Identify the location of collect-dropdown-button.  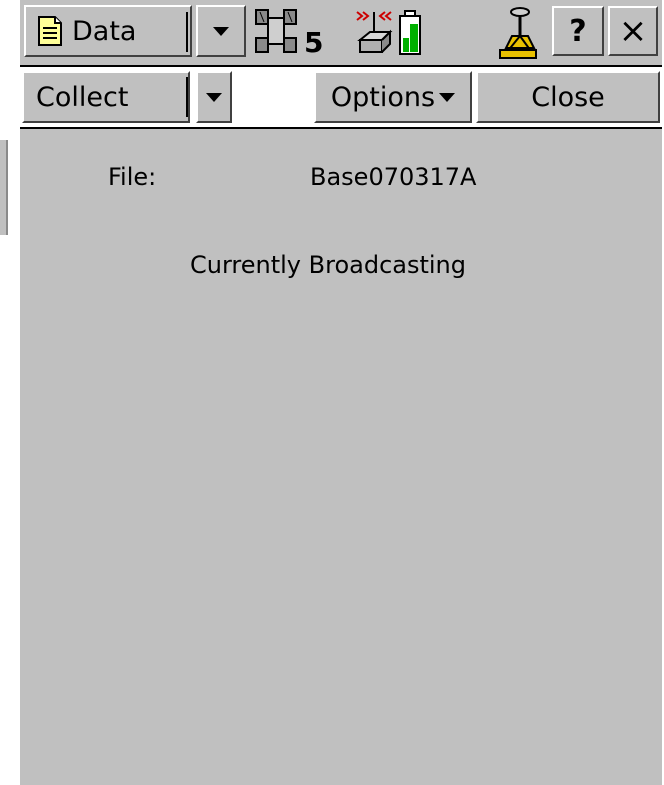
(214, 97).